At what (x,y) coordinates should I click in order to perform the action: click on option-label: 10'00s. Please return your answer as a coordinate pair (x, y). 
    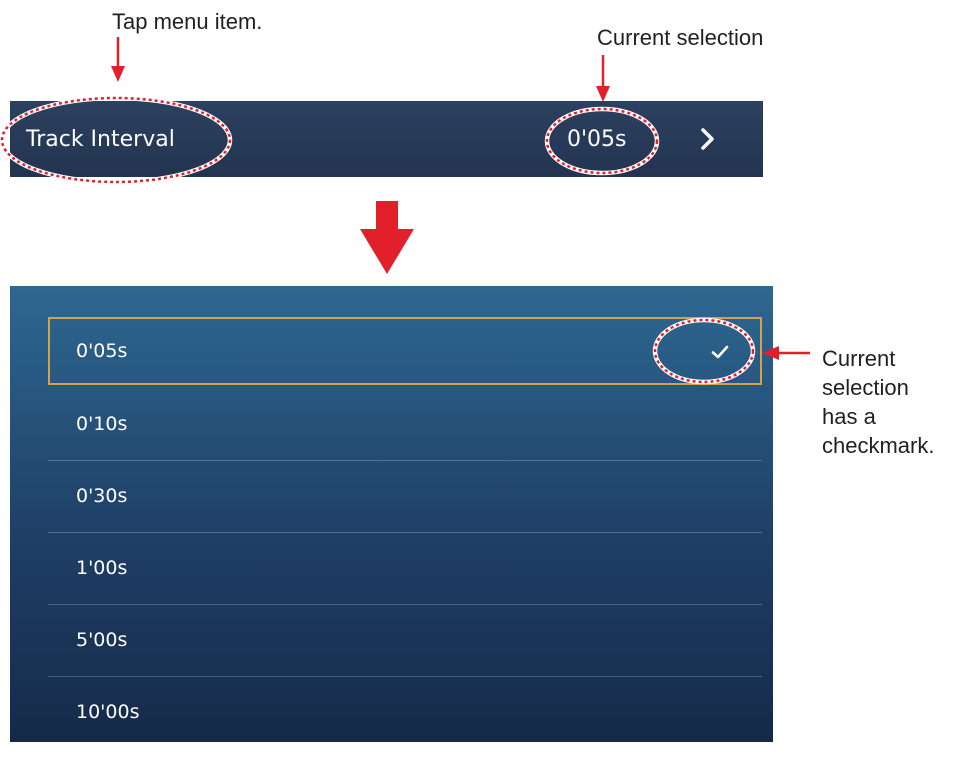
    Looking at the image, I should click on (108, 712).